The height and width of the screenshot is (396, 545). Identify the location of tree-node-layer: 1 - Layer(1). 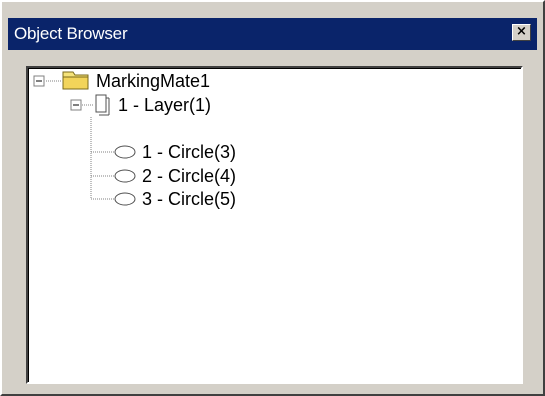
(164, 105).